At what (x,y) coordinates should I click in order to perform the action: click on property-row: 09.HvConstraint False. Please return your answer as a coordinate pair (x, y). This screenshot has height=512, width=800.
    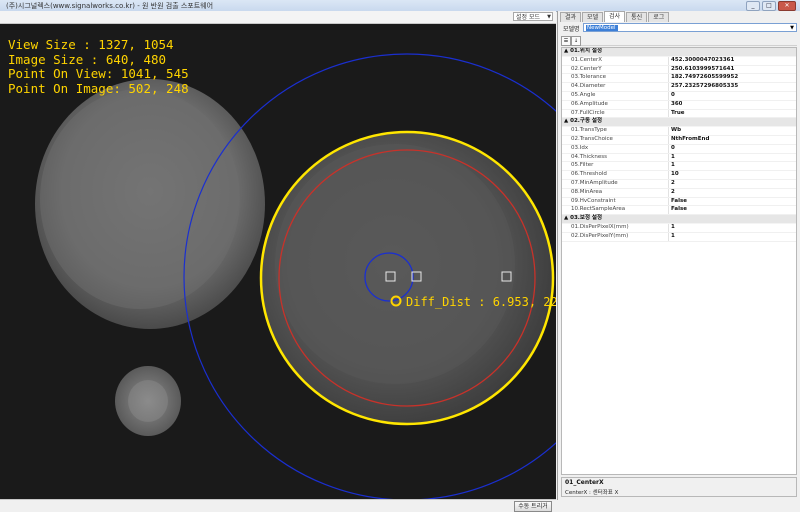
    Looking at the image, I should click on (679, 202).